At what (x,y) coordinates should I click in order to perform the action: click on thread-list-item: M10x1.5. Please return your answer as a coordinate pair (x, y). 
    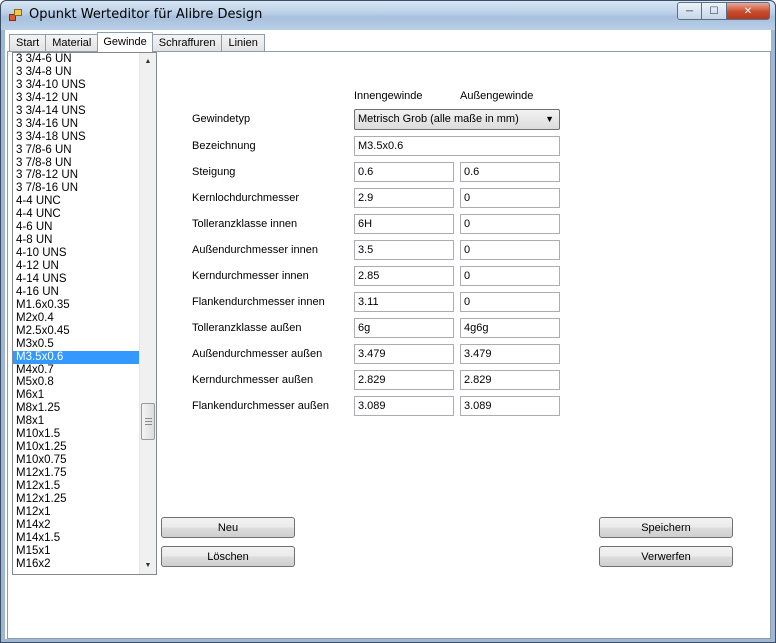
    Looking at the image, I should click on (76, 434).